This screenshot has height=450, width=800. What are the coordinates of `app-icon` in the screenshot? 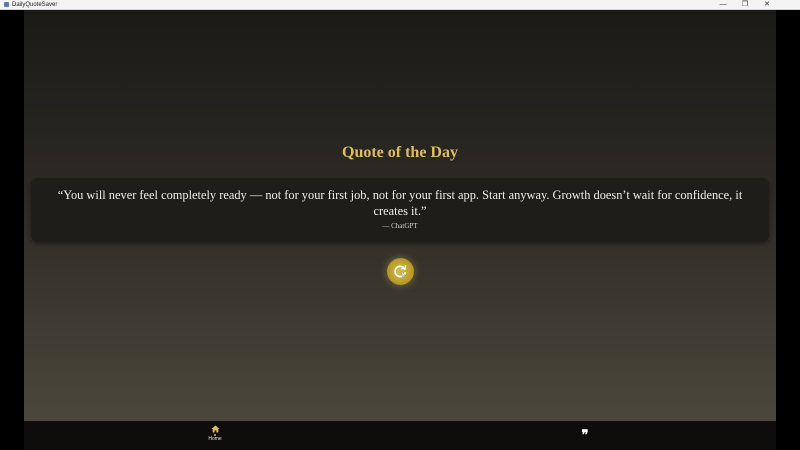 It's located at (6, 4).